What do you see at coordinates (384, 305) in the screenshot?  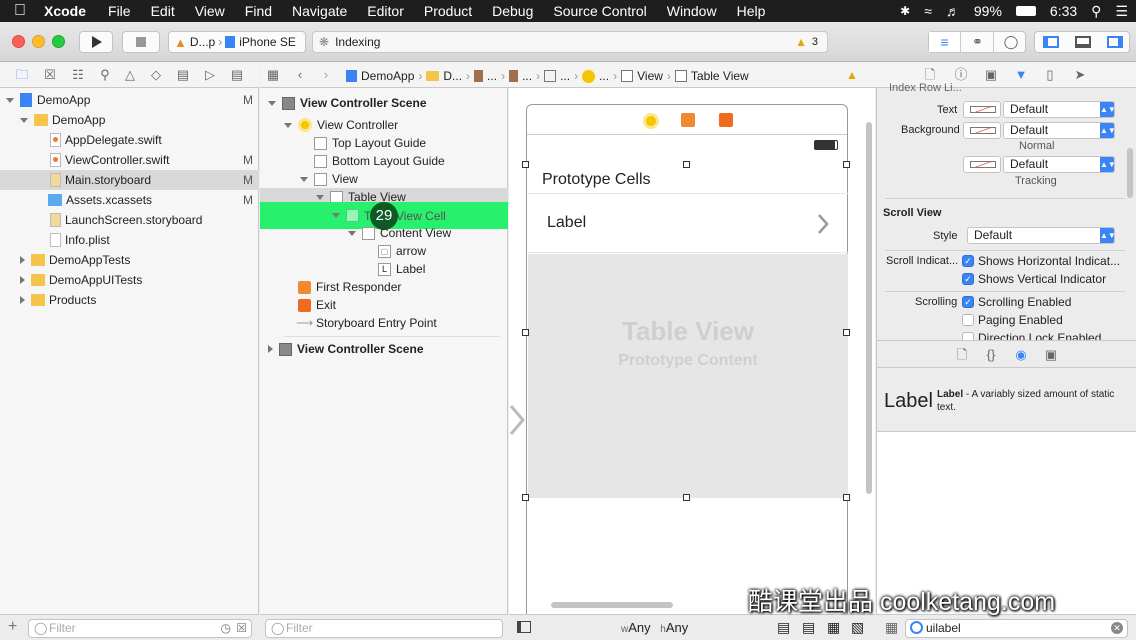 I see `outline-row: Exit` at bounding box center [384, 305].